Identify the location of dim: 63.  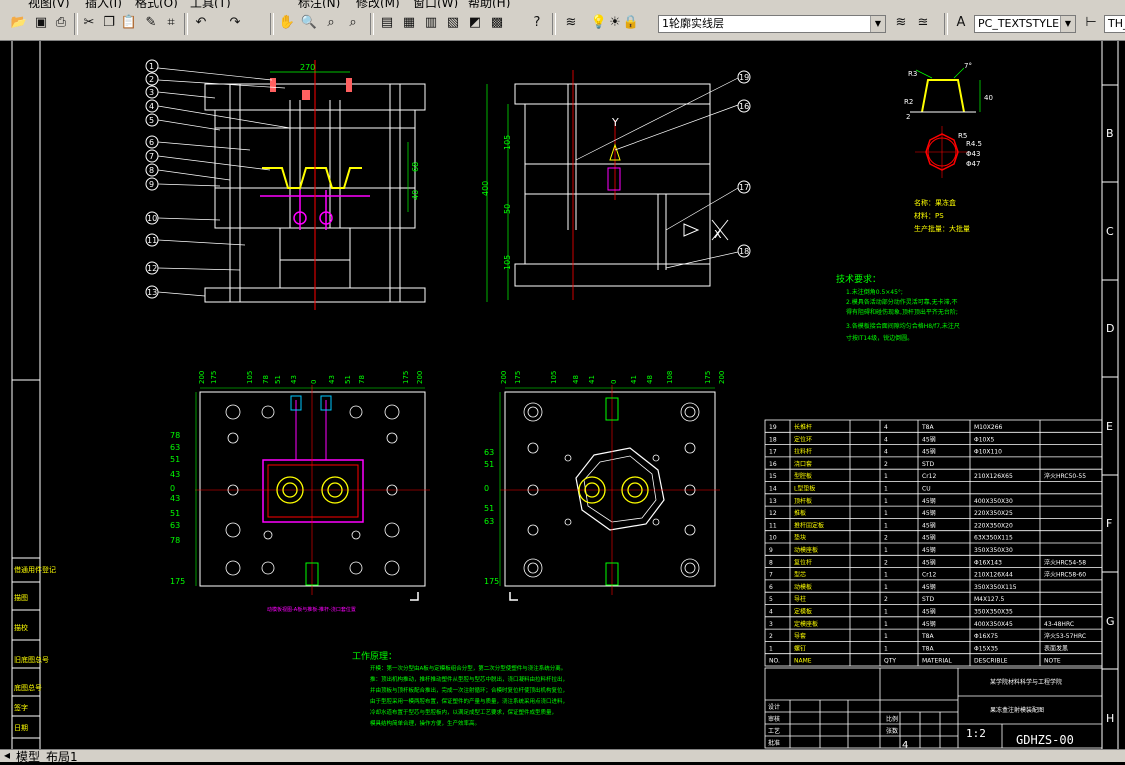
(489, 452).